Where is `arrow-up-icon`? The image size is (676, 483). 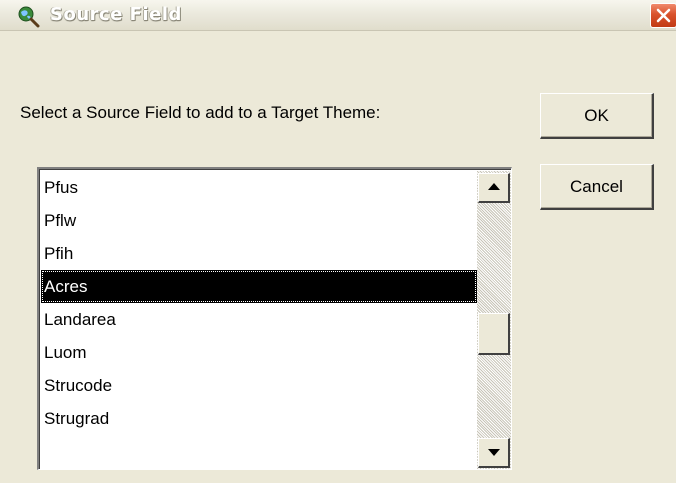 arrow-up-icon is located at coordinates (494, 186).